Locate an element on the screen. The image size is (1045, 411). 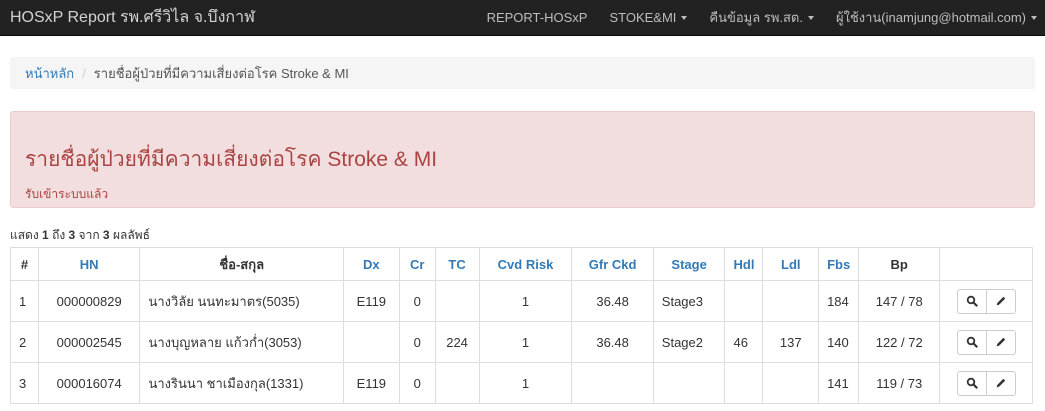
col-header-hn: HN is located at coordinates (89, 264).